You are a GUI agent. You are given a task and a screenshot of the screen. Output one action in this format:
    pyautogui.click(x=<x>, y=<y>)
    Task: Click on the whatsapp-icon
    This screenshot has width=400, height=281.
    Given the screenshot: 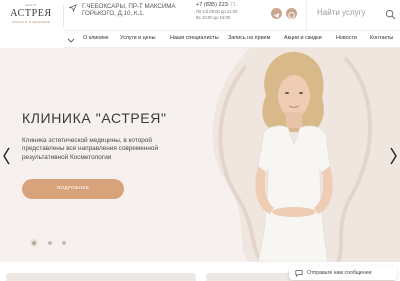 What is the action you would take?
    pyautogui.click(x=291, y=13)
    